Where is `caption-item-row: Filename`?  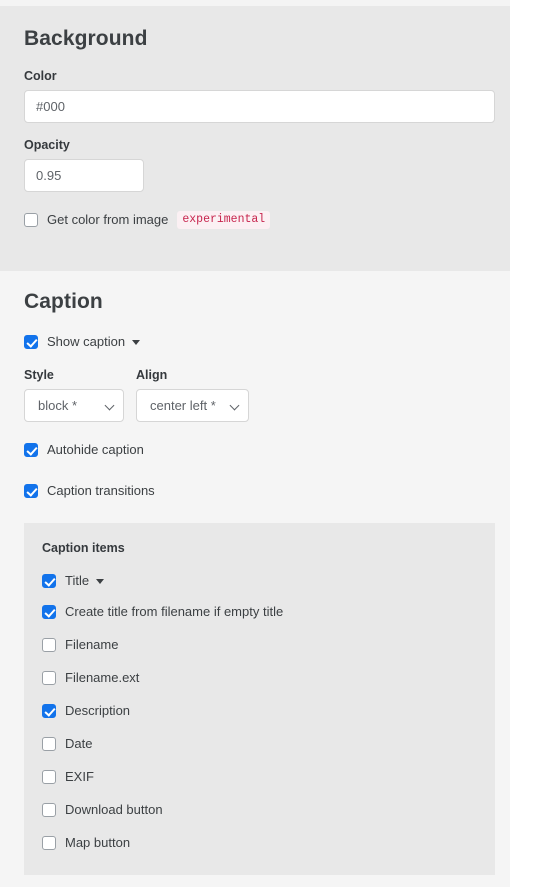
caption-item-row: Filename is located at coordinates (259, 645).